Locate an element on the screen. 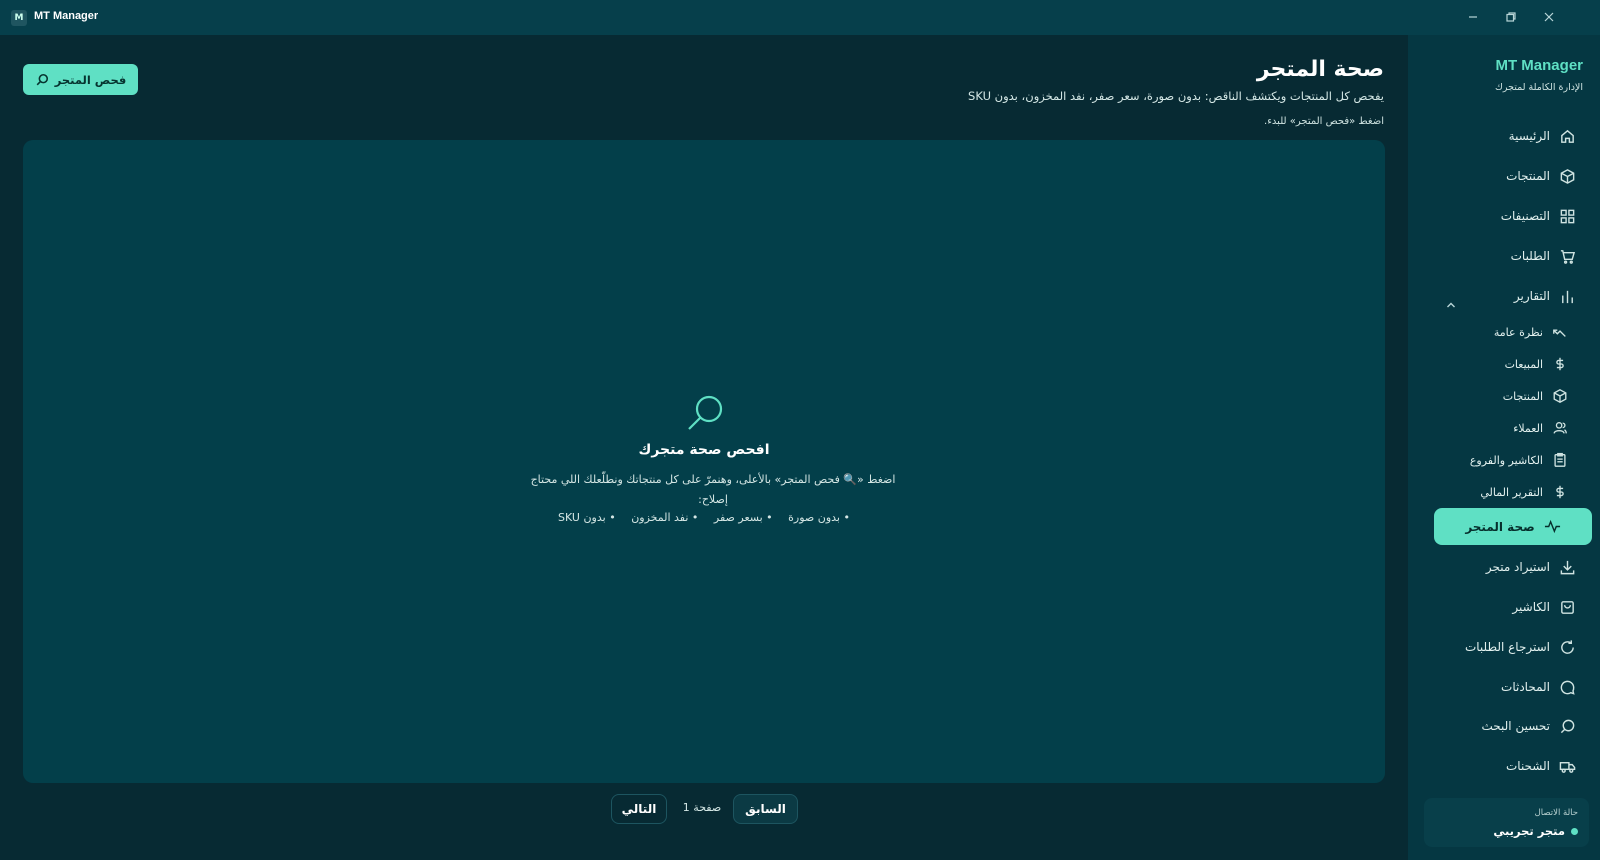 The width and height of the screenshot is (1600, 860). check-item: • بدون صورة is located at coordinates (819, 517).